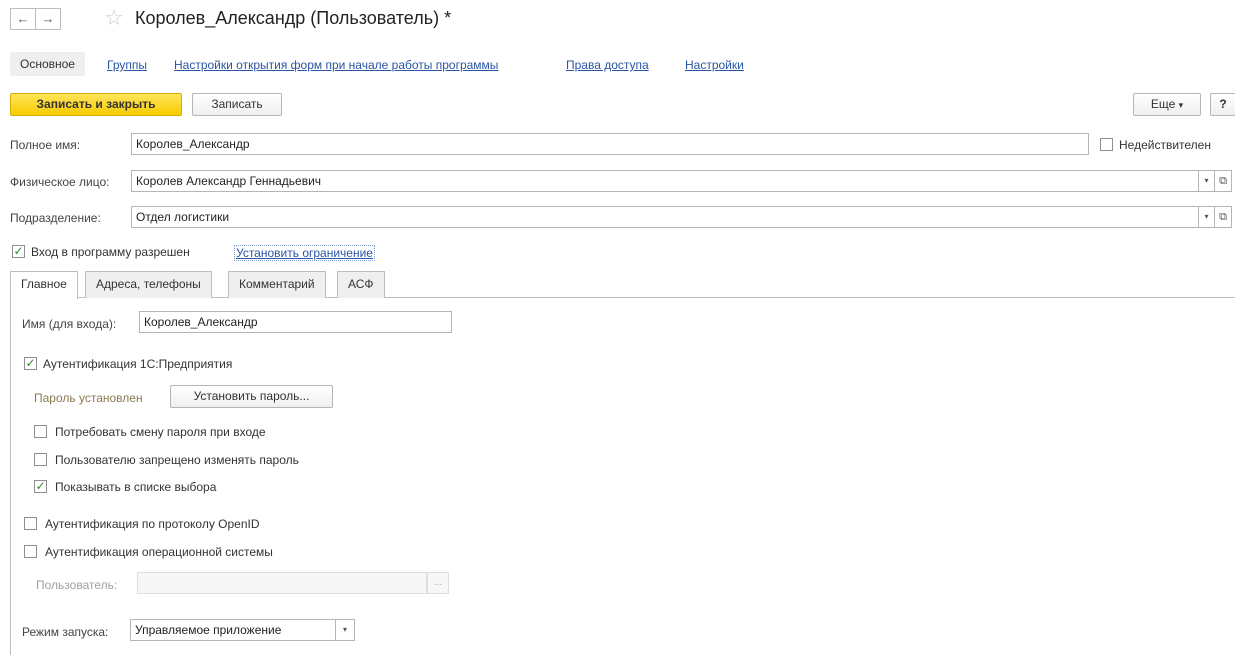  Describe the element at coordinates (177, 460) in the screenshot. I see `forbid-change-label: Пользователю запрещено изменять пароль` at that location.